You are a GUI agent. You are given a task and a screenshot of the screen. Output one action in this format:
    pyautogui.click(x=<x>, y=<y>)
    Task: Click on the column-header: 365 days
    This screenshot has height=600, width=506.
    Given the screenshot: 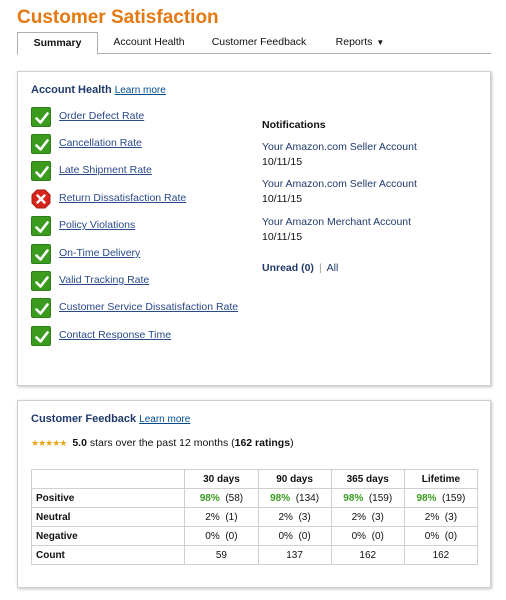 What is the action you would take?
    pyautogui.click(x=367, y=479)
    